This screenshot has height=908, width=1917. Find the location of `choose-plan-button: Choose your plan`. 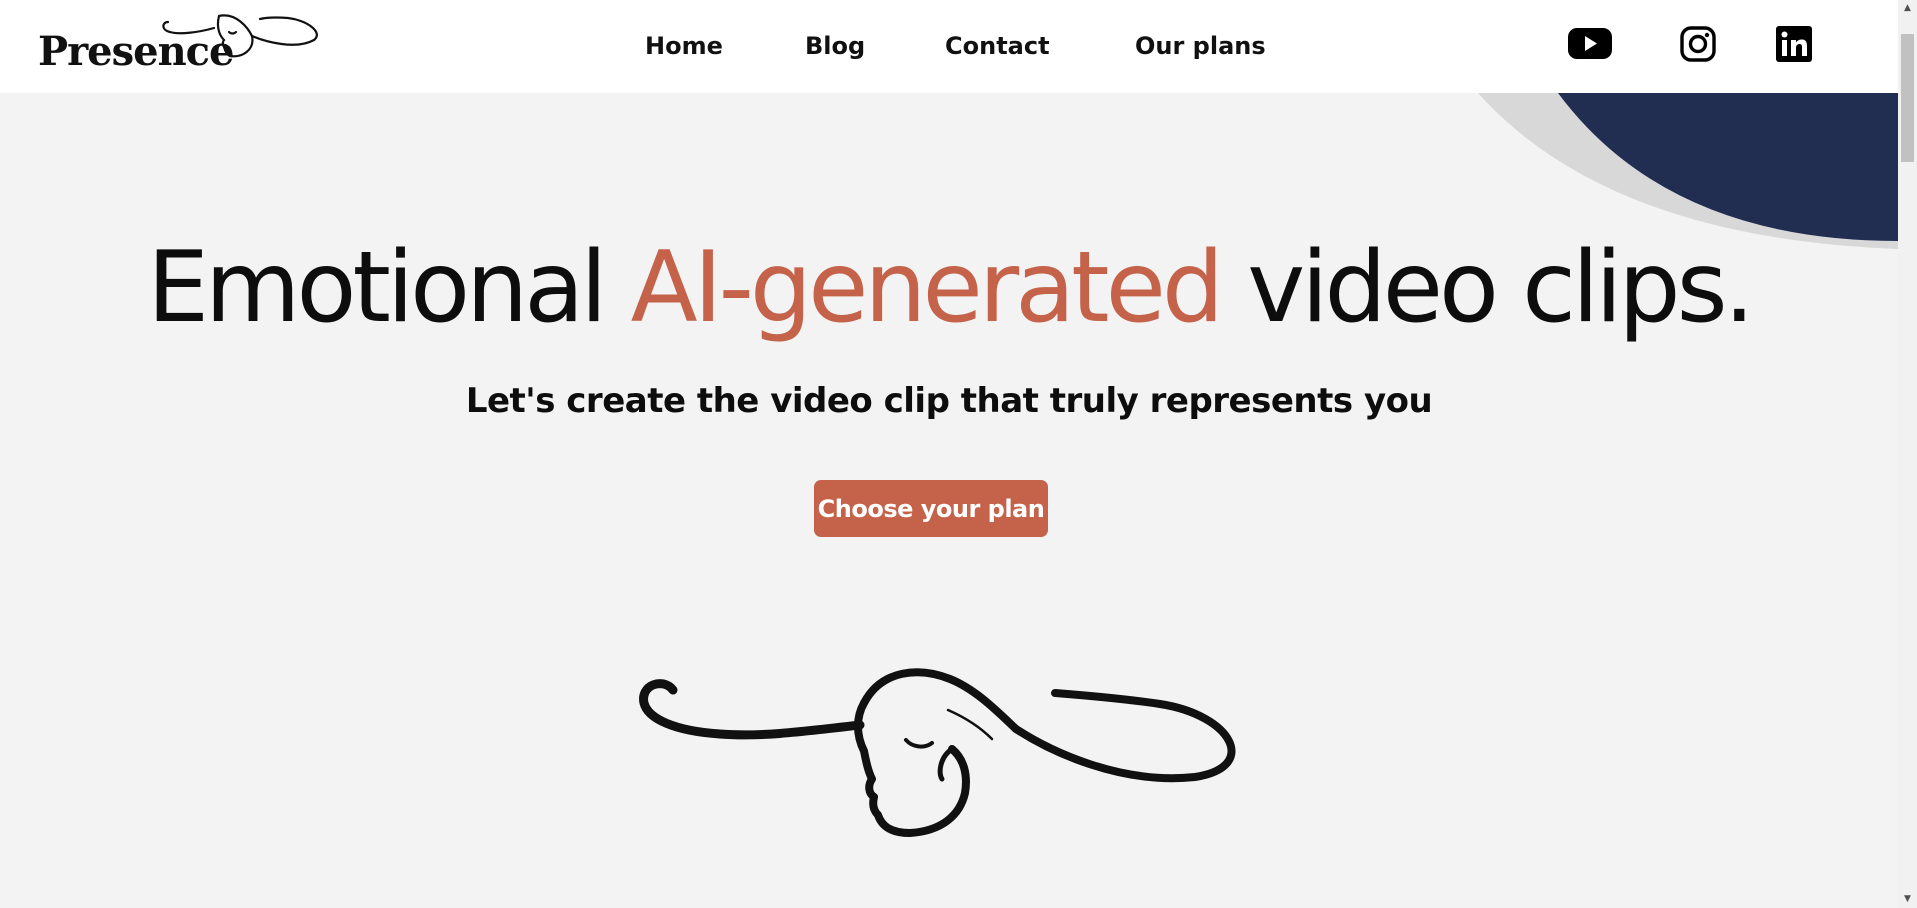

choose-plan-button: Choose your plan is located at coordinates (931, 508).